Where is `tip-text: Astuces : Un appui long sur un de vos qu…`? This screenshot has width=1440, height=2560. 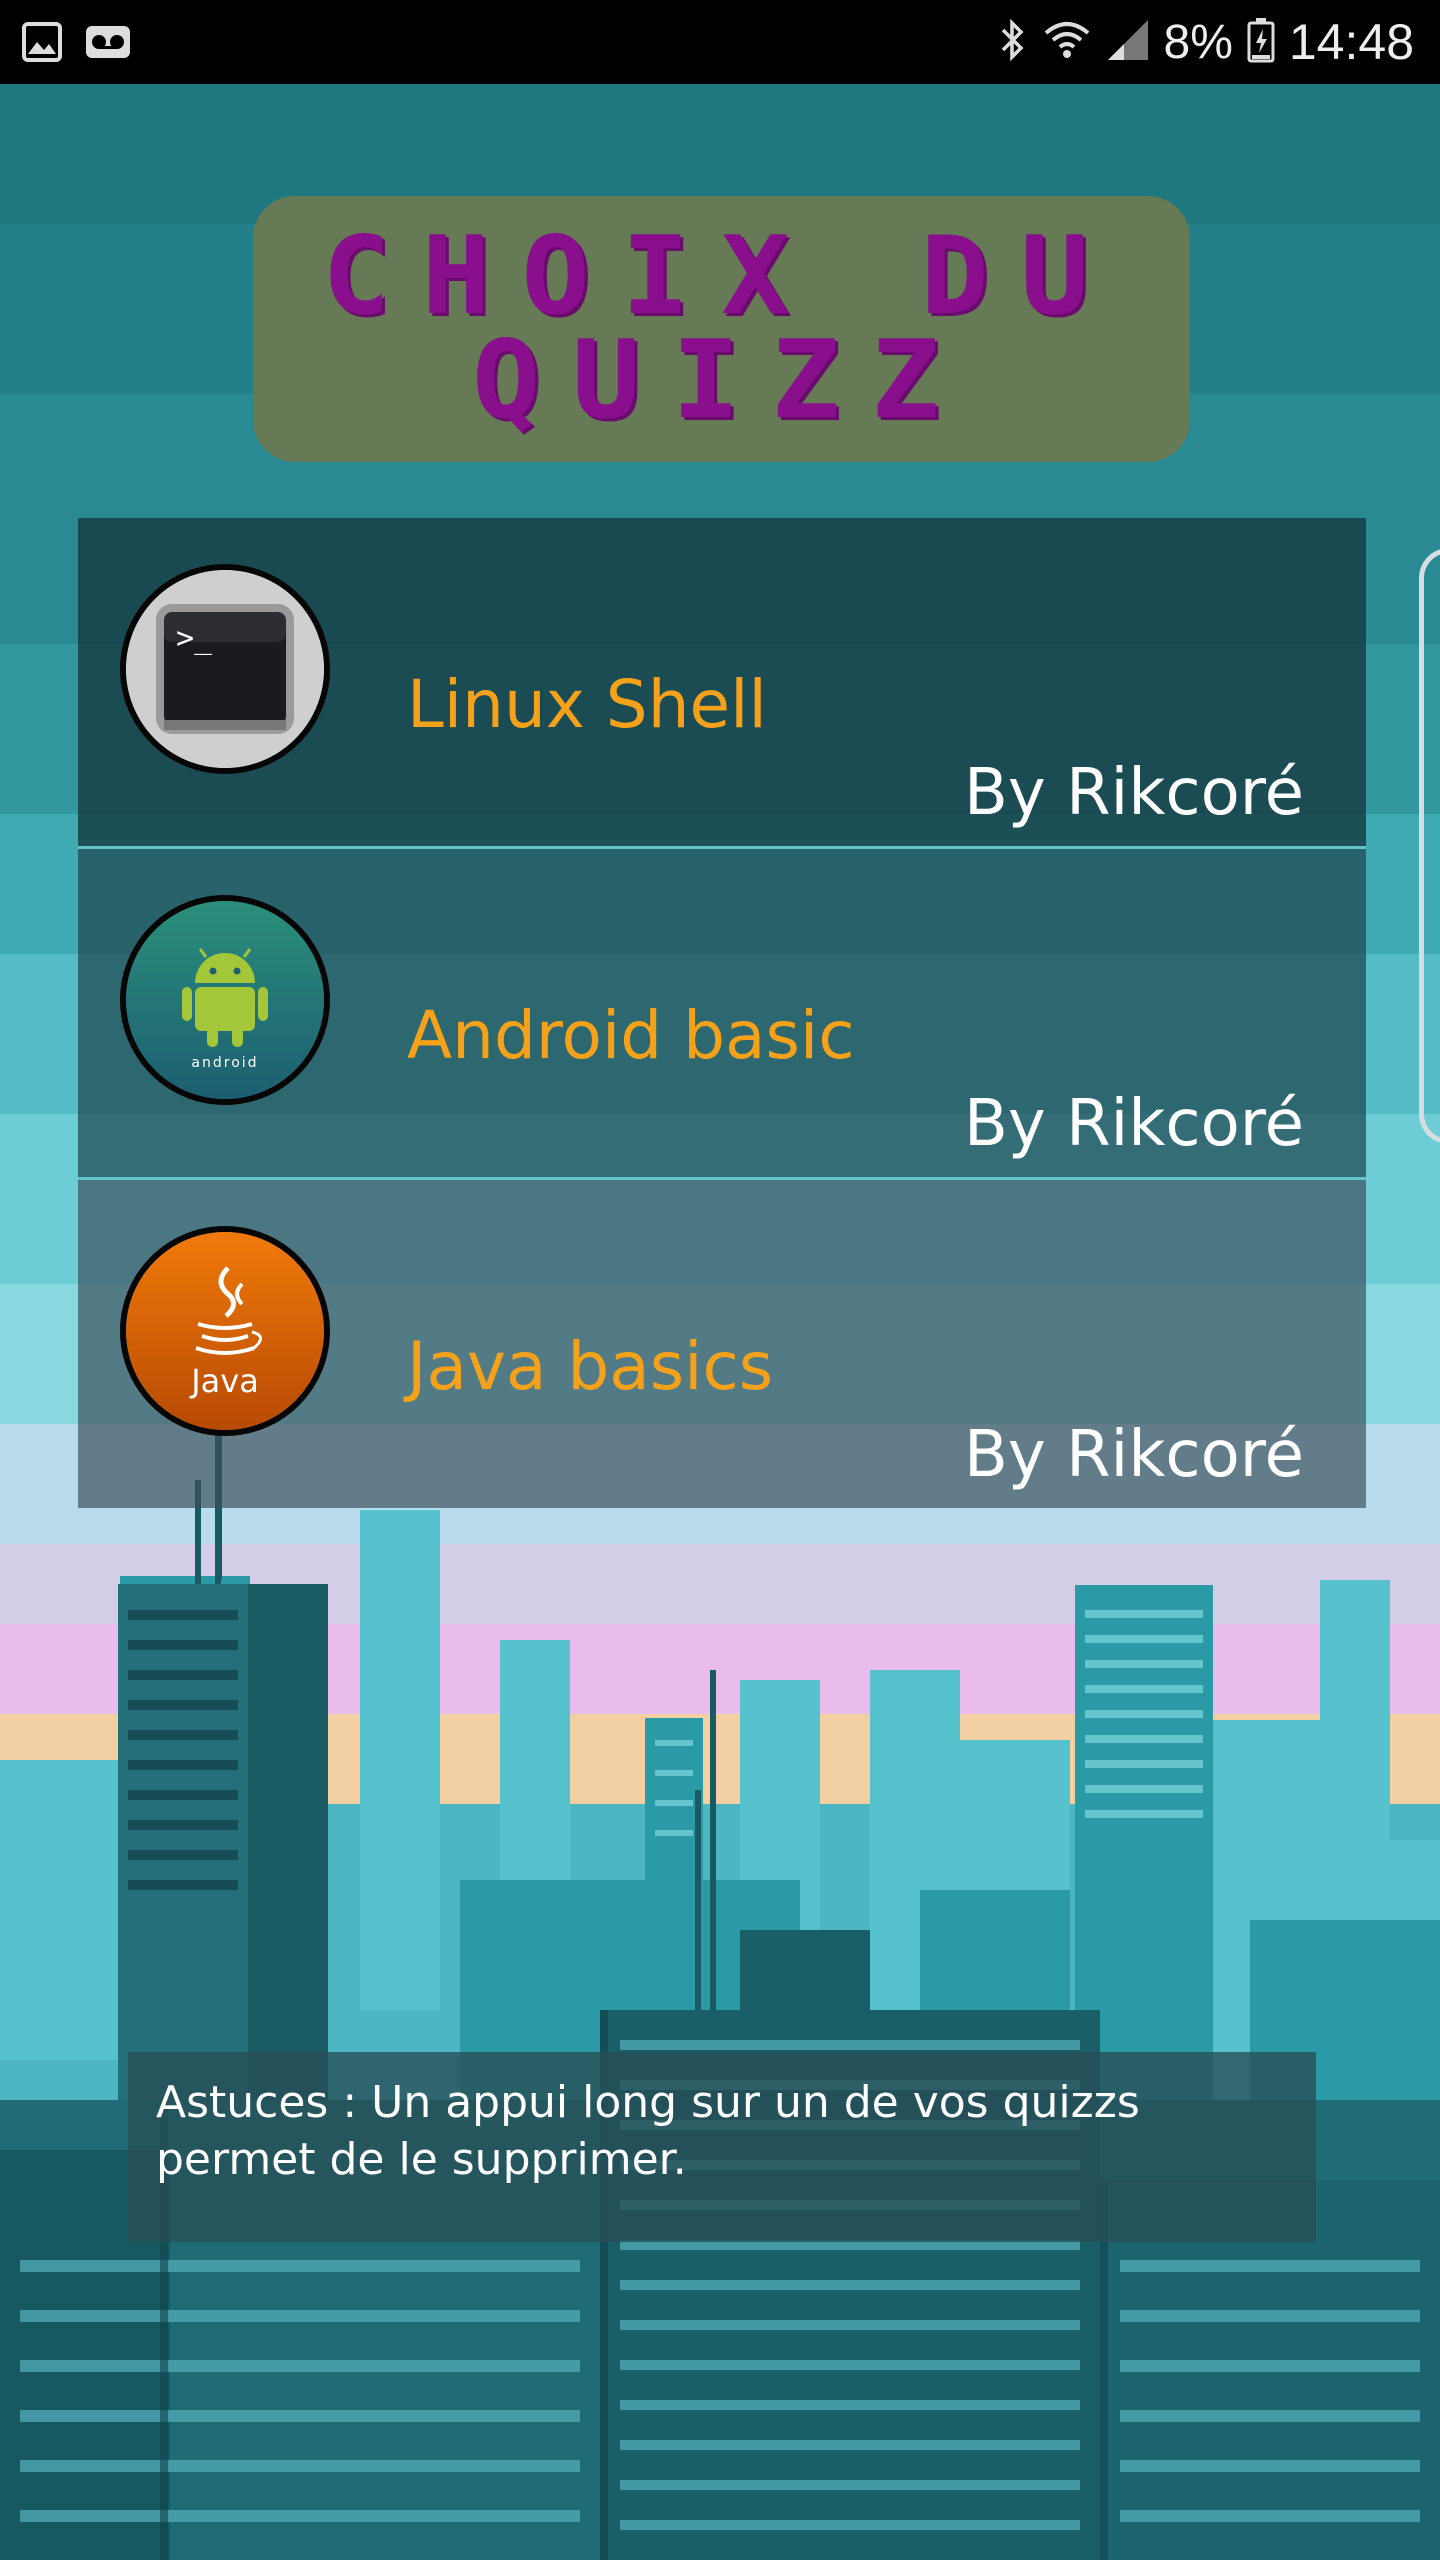
tip-text: Astuces : Un appui long sur un de vos qu… is located at coordinates (722, 2147).